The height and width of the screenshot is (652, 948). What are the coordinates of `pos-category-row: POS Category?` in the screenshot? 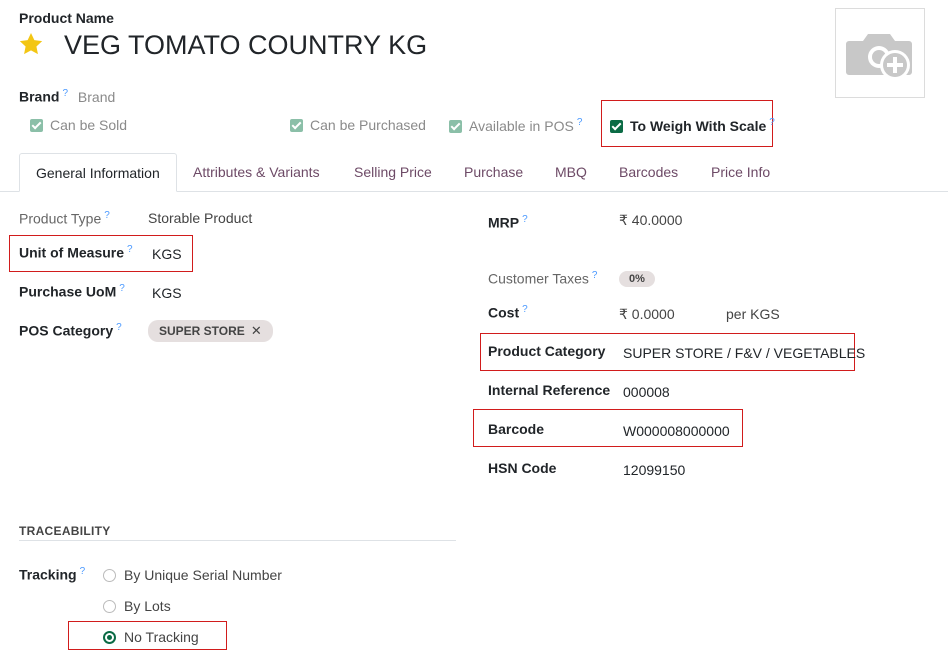 It's located at (70, 330).